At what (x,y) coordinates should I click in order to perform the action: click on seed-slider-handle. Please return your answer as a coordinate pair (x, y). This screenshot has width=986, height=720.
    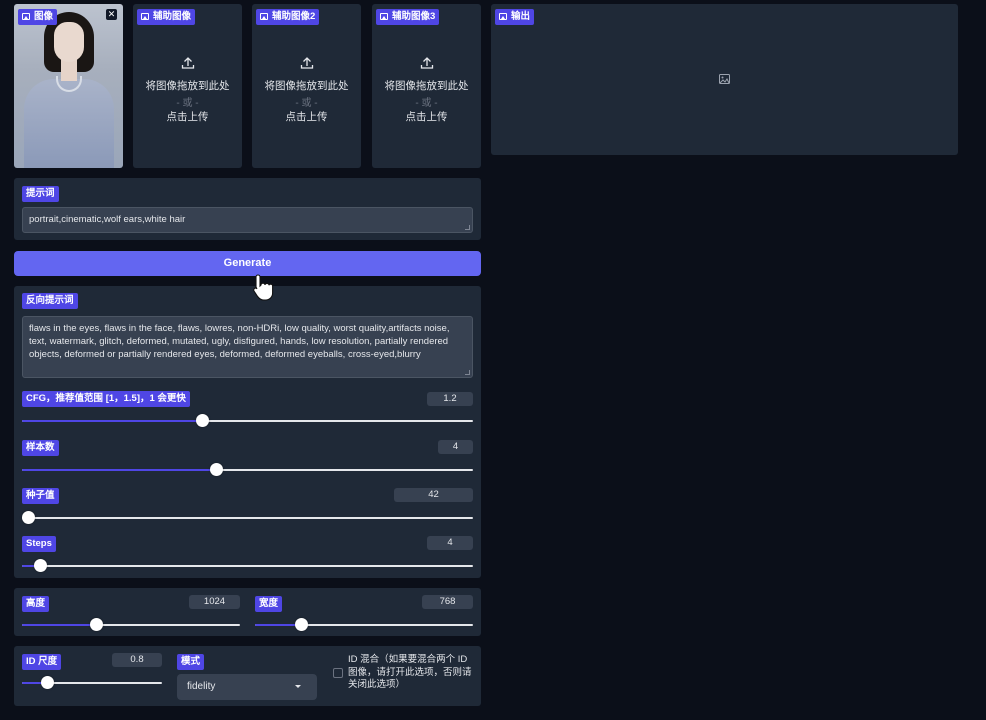
    Looking at the image, I should click on (28, 517).